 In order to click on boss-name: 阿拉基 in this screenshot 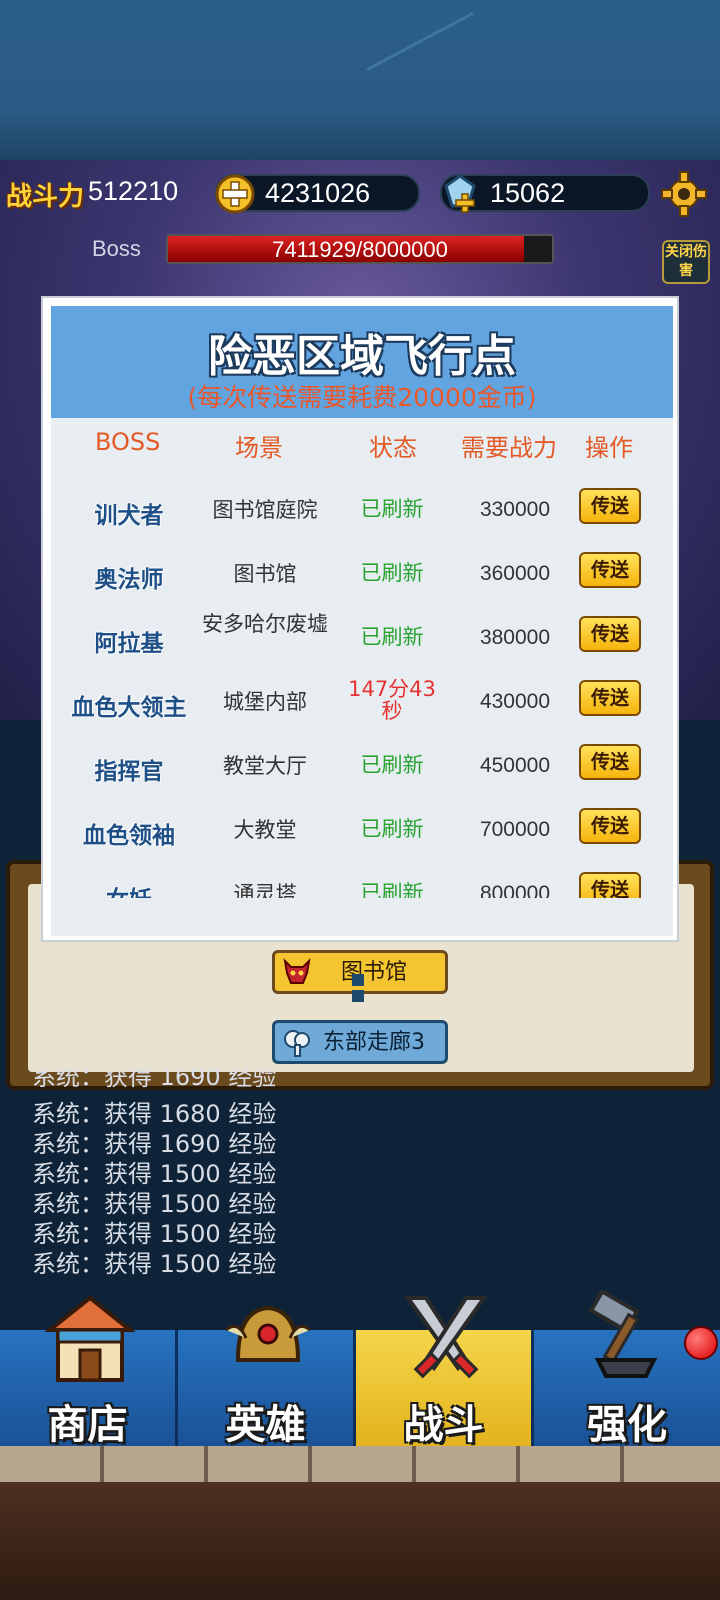, I will do `click(129, 644)`.